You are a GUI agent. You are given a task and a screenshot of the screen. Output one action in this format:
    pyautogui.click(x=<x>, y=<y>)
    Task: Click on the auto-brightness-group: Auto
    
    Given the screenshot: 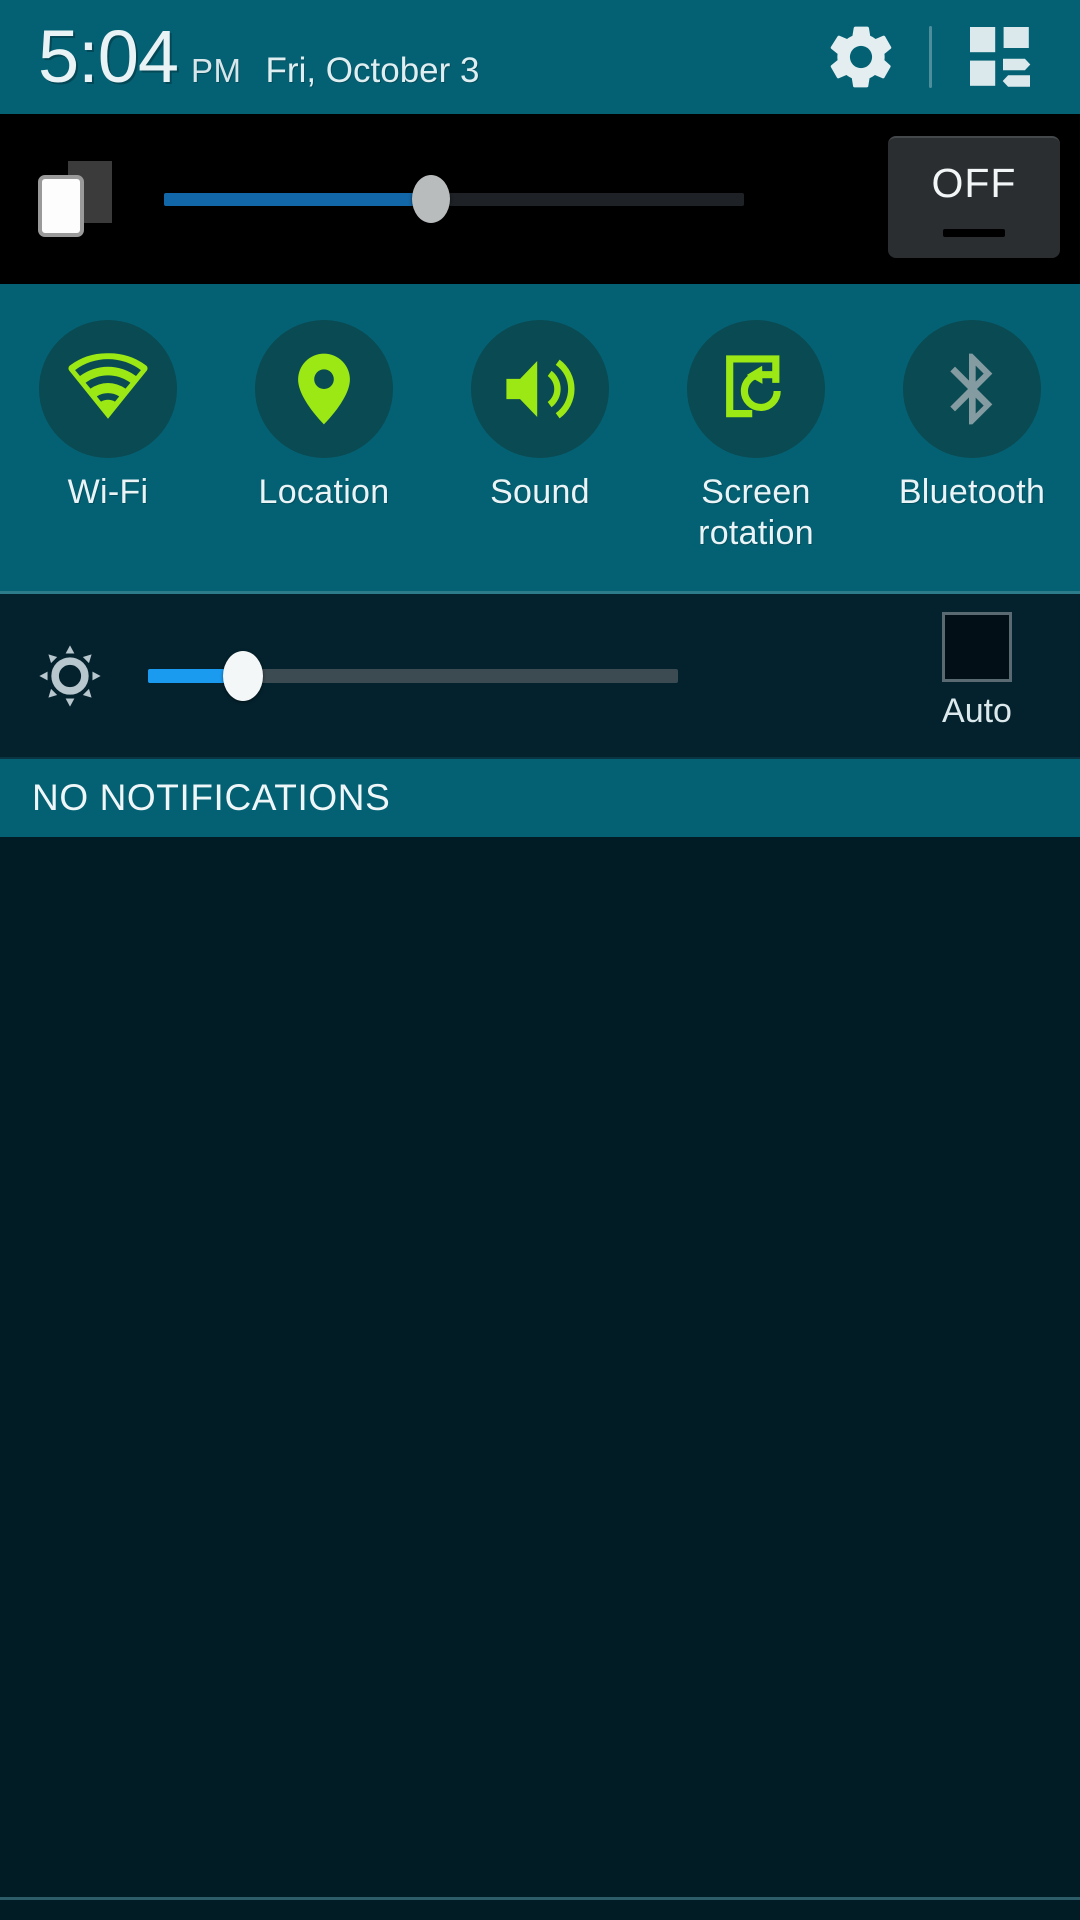 What is the action you would take?
    pyautogui.click(x=977, y=671)
    